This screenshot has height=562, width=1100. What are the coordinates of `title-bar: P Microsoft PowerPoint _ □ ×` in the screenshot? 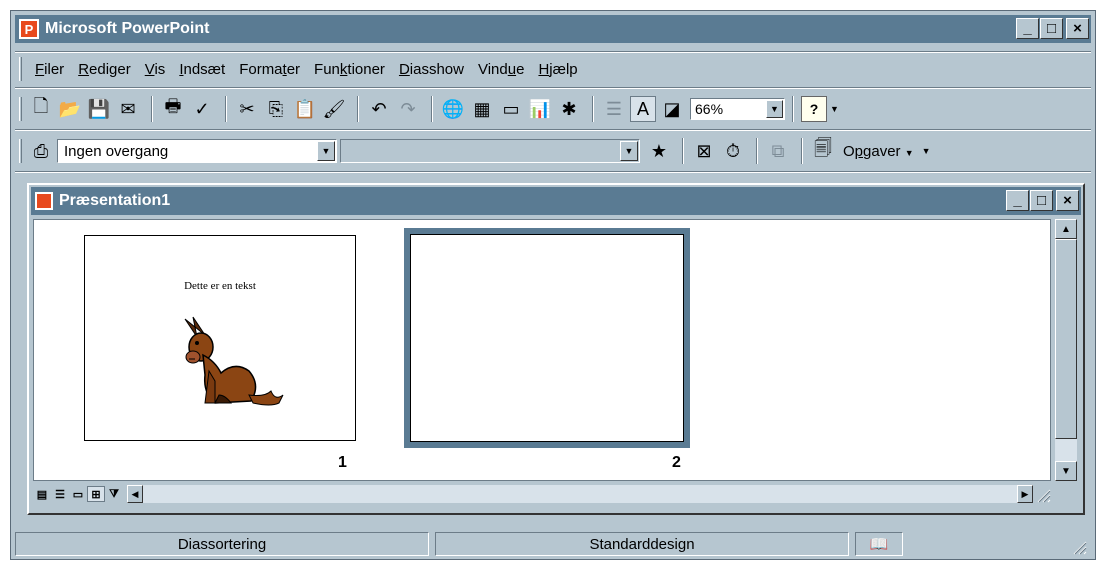 It's located at (553, 29).